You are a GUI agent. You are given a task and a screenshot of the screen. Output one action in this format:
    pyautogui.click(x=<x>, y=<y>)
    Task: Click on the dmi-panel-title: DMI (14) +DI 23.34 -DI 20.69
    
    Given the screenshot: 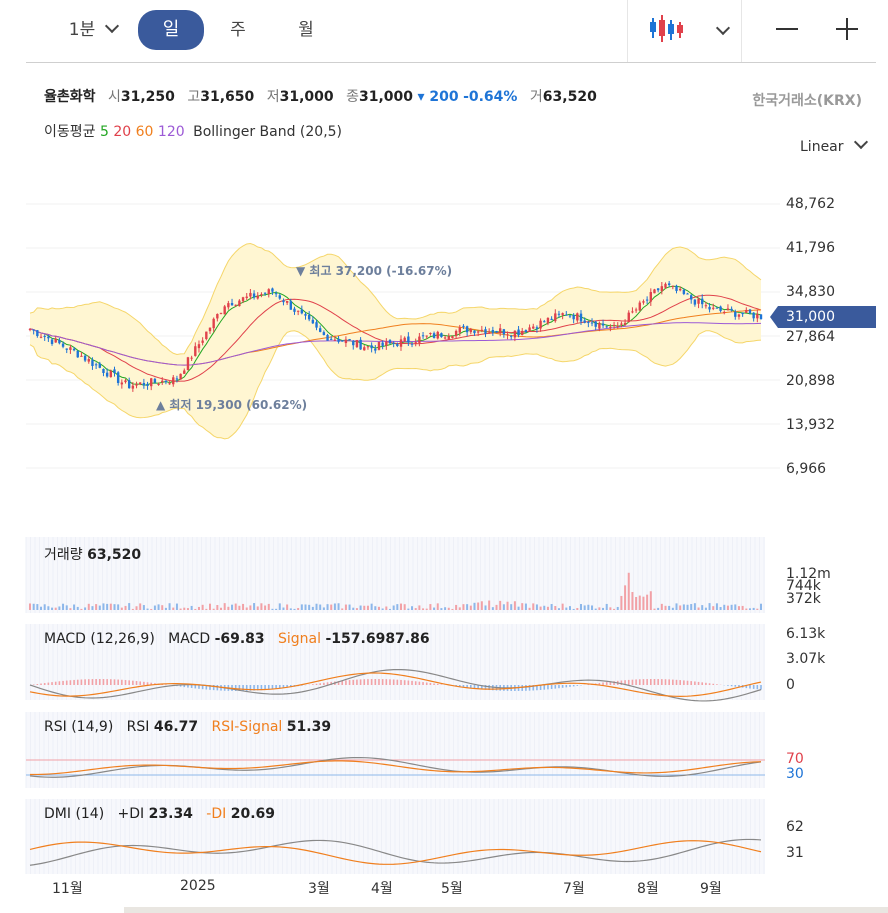 What is the action you would take?
    pyautogui.click(x=159, y=814)
    